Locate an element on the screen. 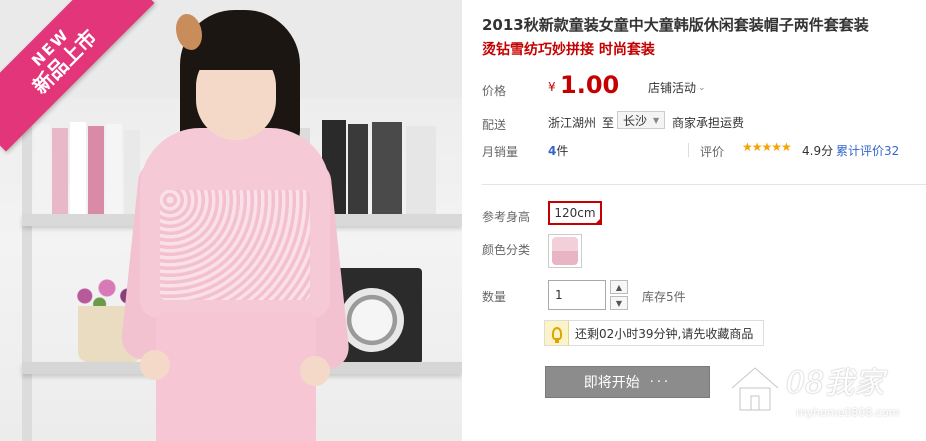 Image resolution: width=926 pixels, height=441 pixels. ship-from: 浙江湖州 is located at coordinates (572, 123).